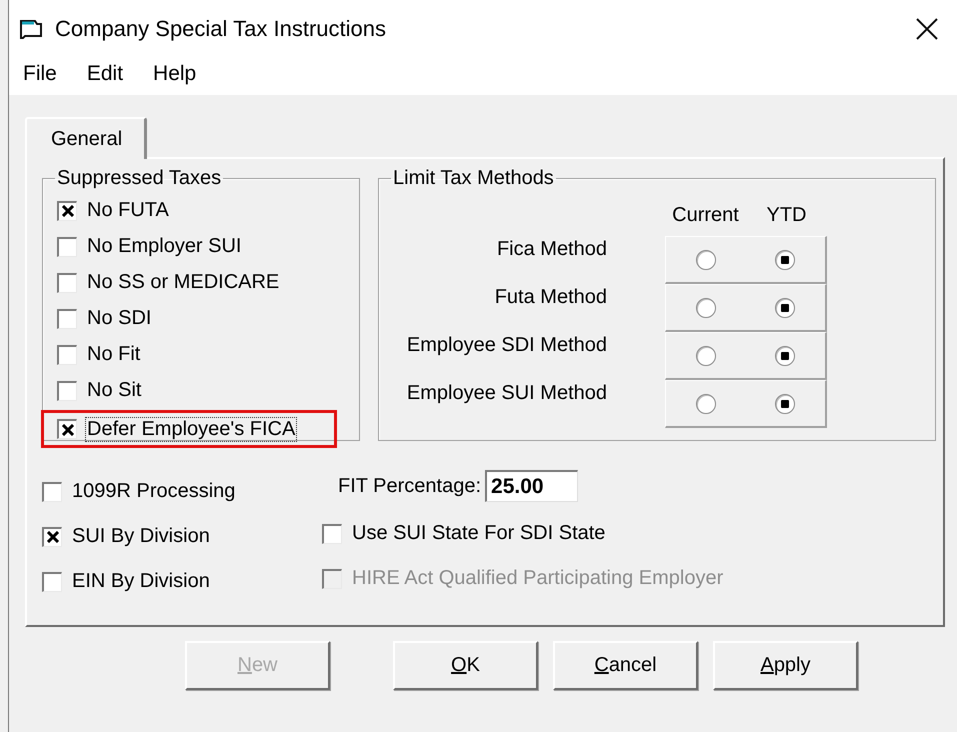 The image size is (957, 732). What do you see at coordinates (139, 178) in the screenshot?
I see `group-title: Suppressed Taxes` at bounding box center [139, 178].